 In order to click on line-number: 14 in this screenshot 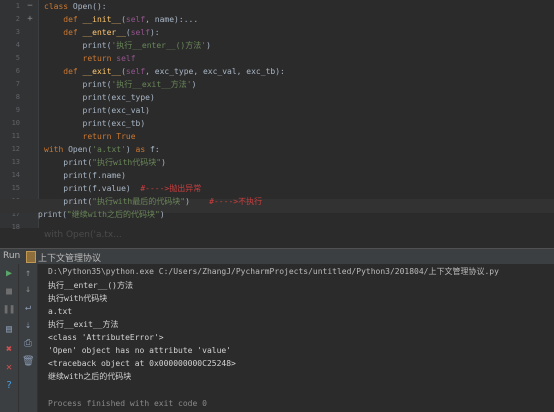, I will do `click(15, 175)`.